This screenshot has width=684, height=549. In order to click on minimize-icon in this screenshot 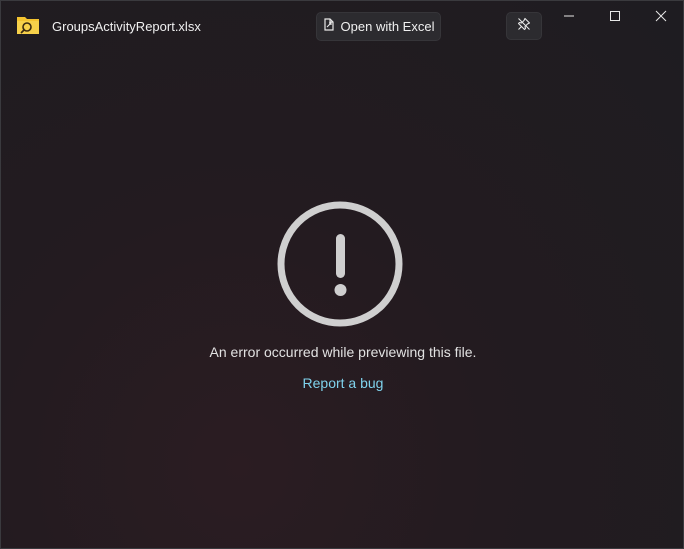, I will do `click(569, 18)`.